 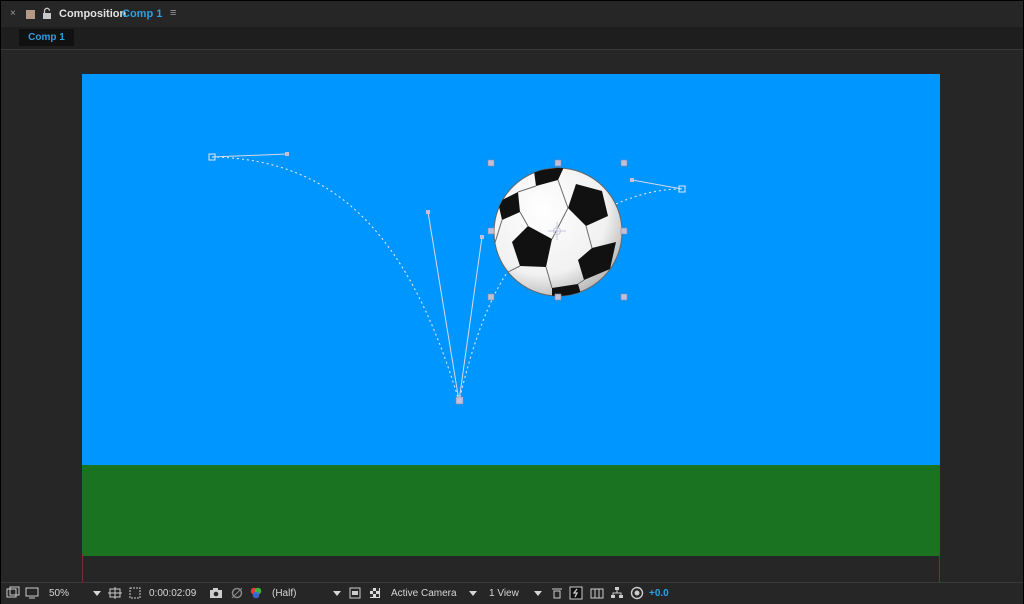 I want to click on viewer-tab-bar: Comp 1, so click(x=512, y=38).